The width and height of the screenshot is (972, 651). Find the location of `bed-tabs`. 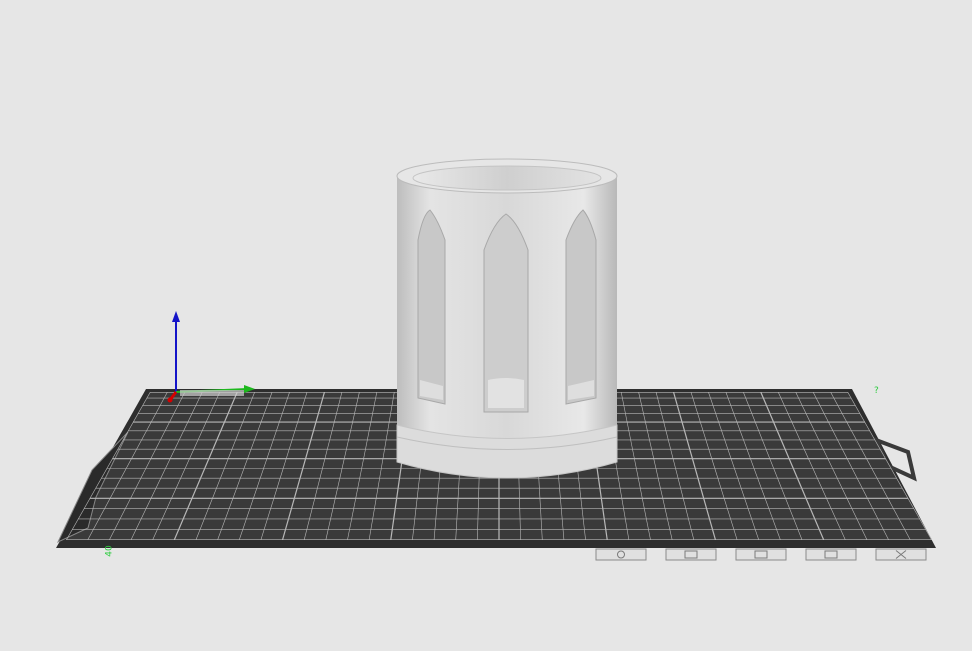

bed-tabs is located at coordinates (761, 554).